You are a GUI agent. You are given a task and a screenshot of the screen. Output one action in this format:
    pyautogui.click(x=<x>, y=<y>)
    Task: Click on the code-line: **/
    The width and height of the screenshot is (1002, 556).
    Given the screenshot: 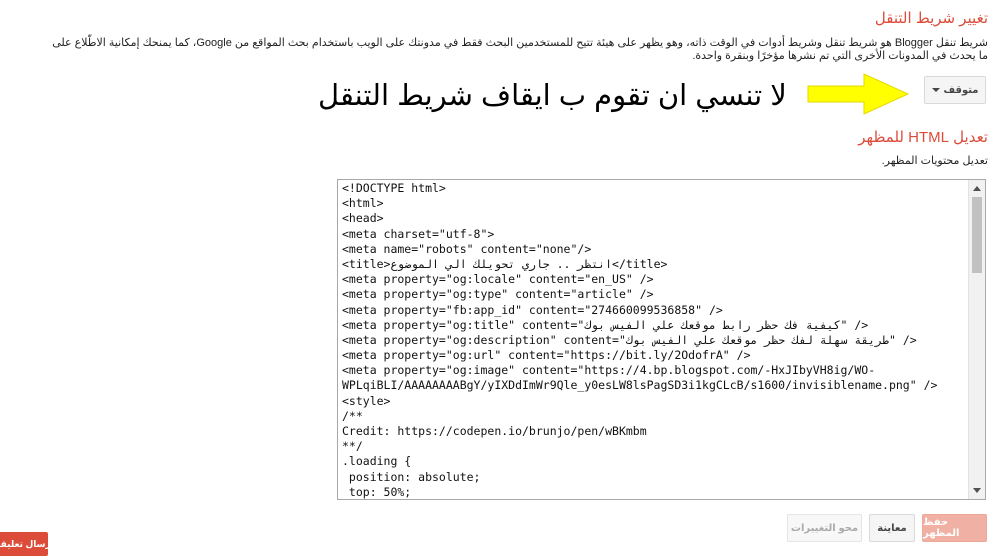 What is the action you would take?
    pyautogui.click(x=352, y=446)
    